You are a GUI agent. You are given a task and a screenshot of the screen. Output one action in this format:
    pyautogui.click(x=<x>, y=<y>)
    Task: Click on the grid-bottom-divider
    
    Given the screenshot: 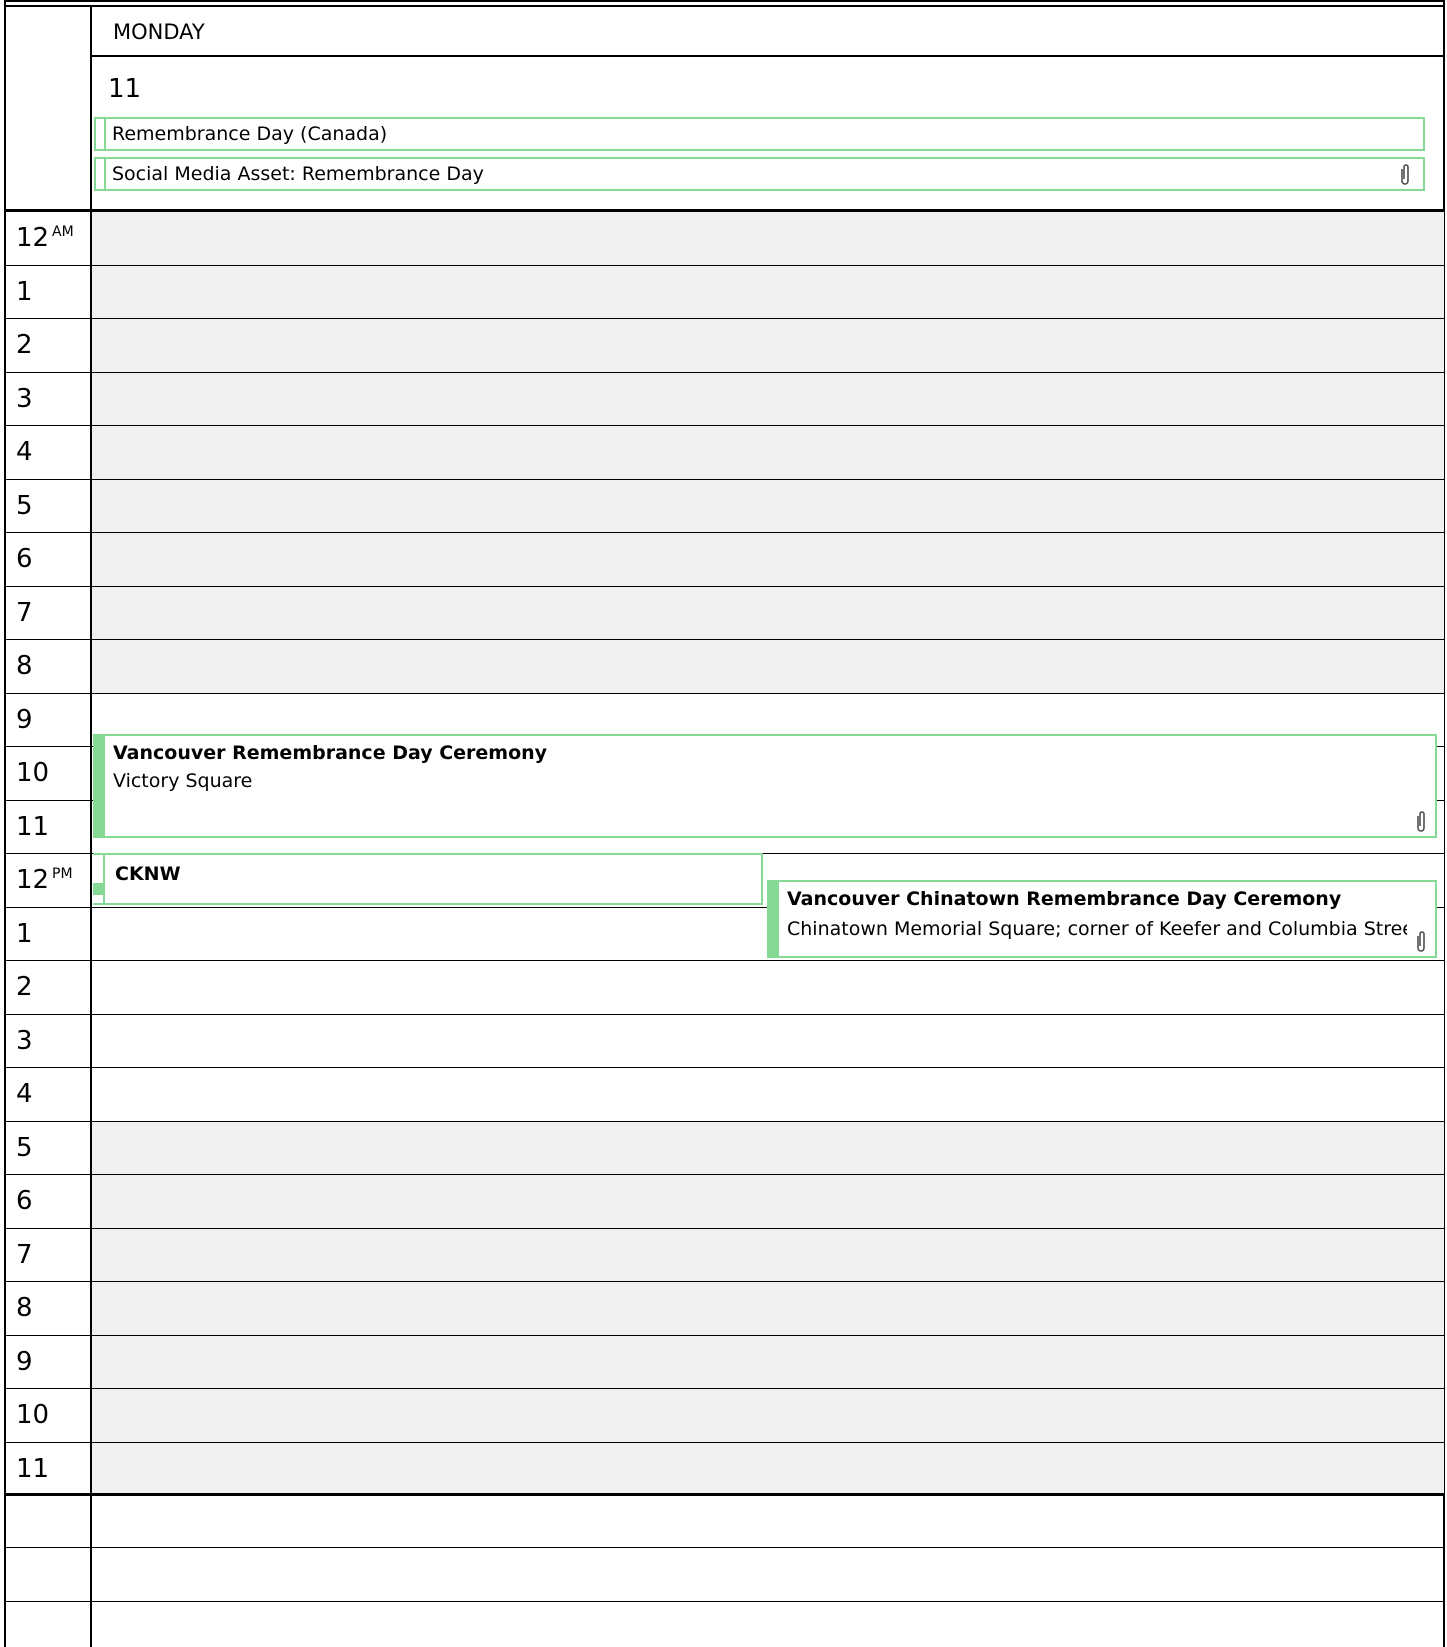 What is the action you would take?
    pyautogui.click(x=724, y=1494)
    